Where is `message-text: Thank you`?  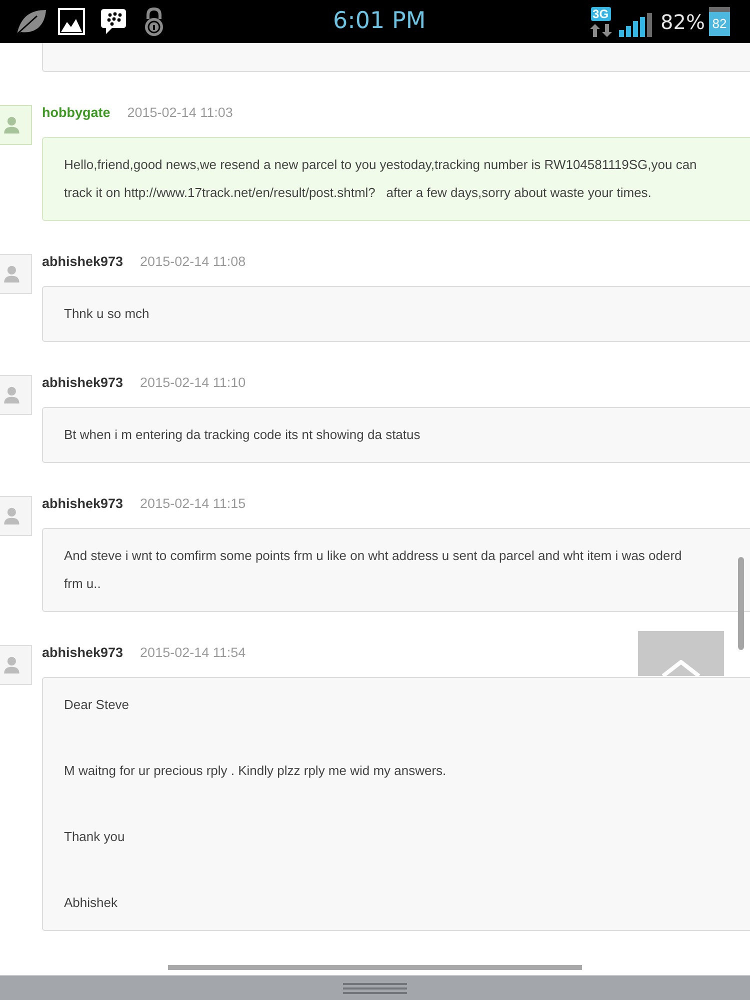
message-text: Thank you is located at coordinates (95, 837).